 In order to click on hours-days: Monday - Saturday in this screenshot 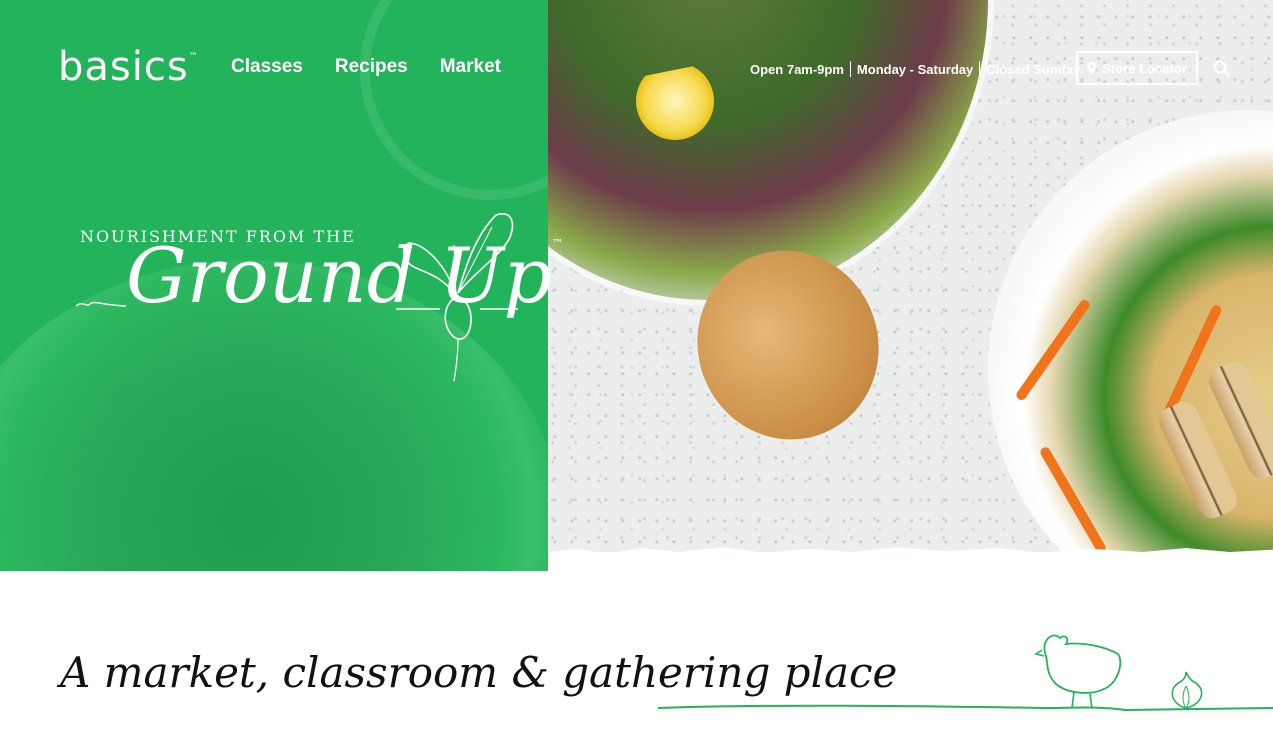, I will do `click(915, 69)`.